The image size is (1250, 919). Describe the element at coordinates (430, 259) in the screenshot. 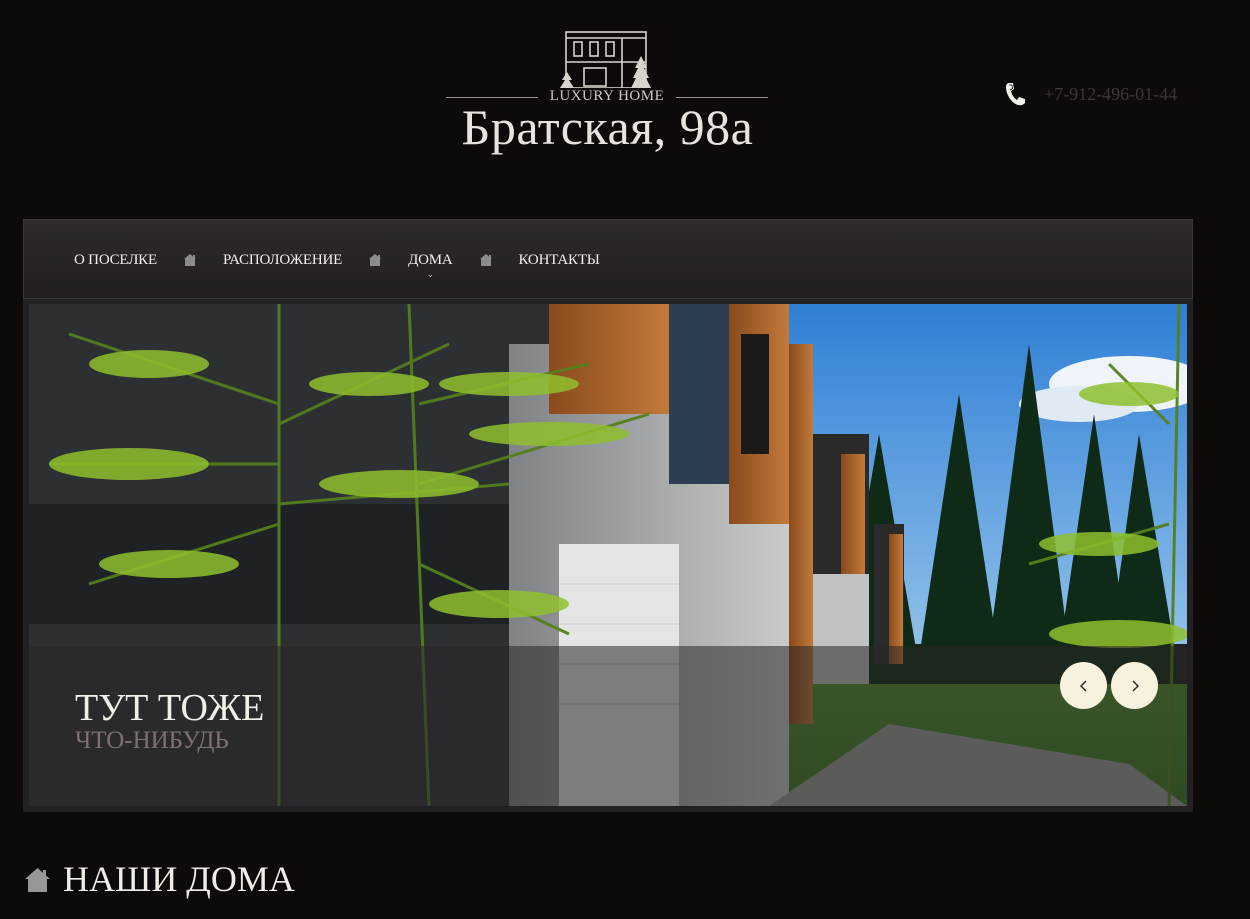

I see `nav-item-houses-label: ДОМА` at that location.